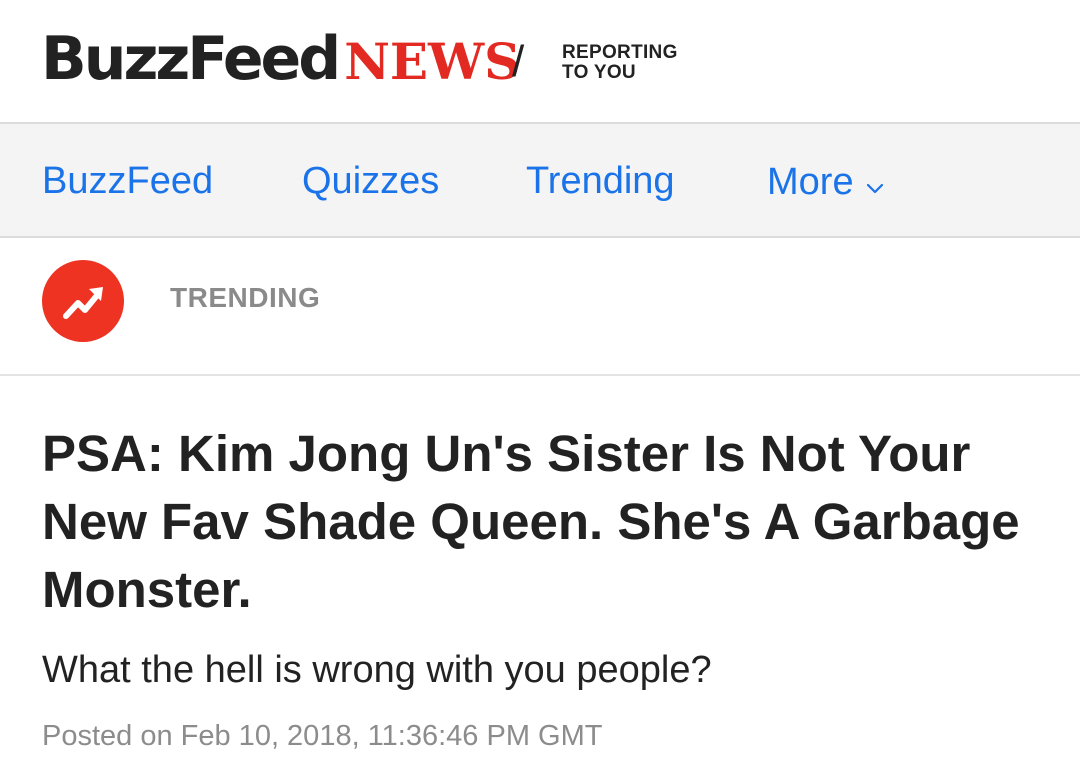 The image size is (1080, 774). I want to click on trending-label: TRENDING, so click(245, 298).